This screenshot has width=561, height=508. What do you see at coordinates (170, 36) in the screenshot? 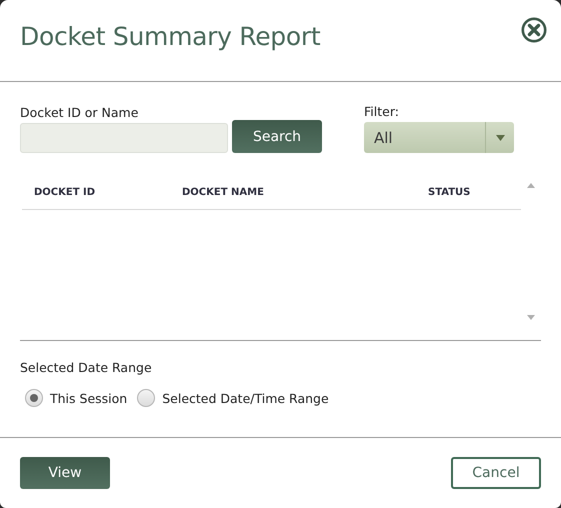
I see `dialog-title: Docket Summary Report` at bounding box center [170, 36].